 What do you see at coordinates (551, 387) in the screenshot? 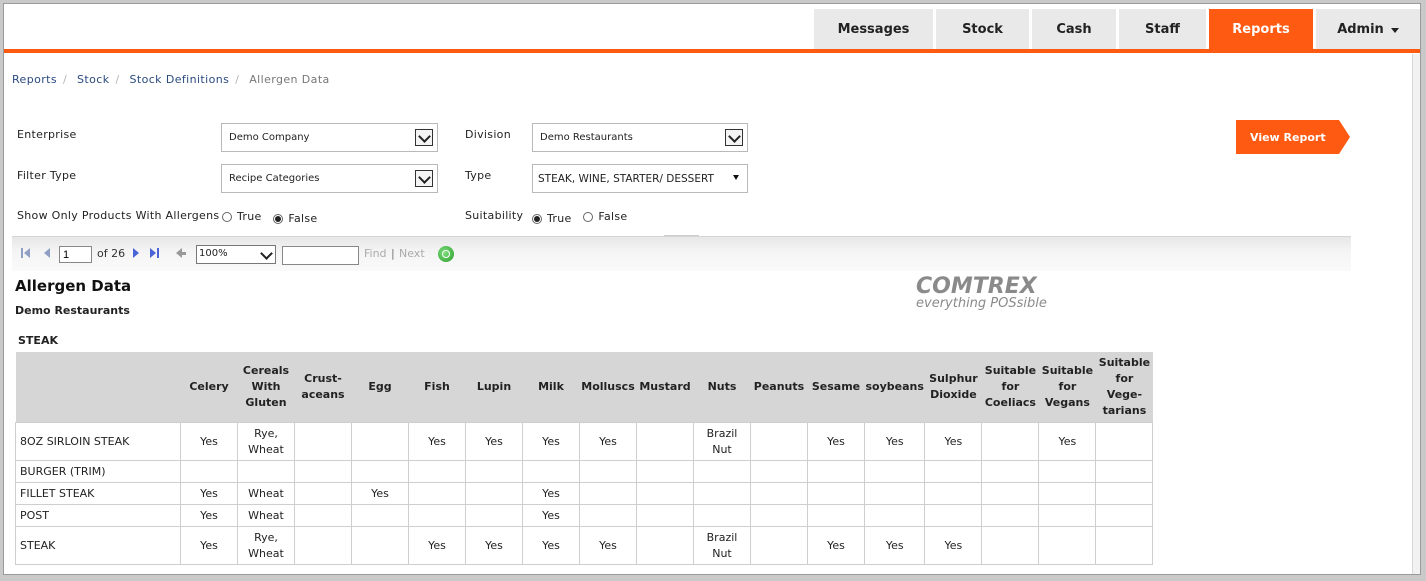
I see `column-header: Milk` at bounding box center [551, 387].